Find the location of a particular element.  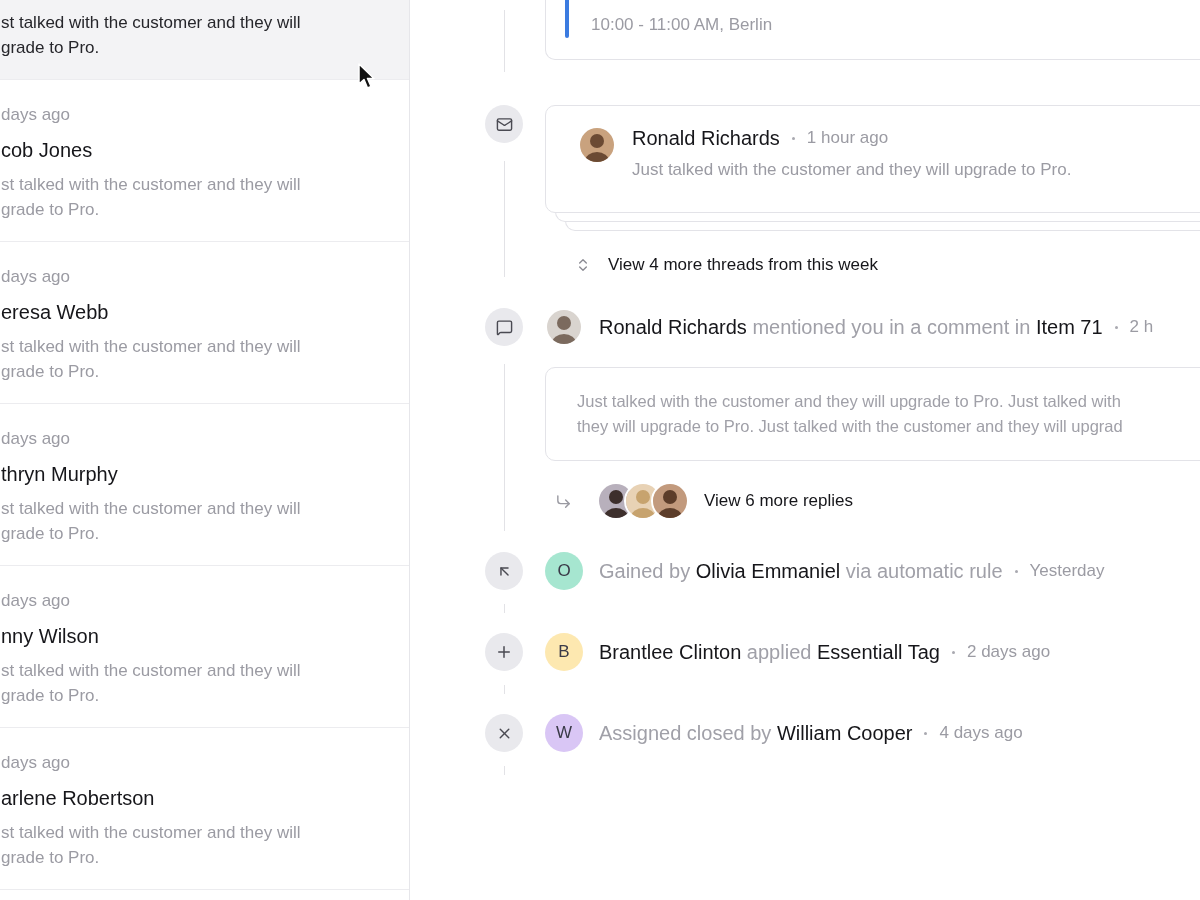

author-name: Ronald Richards is located at coordinates (706, 138).